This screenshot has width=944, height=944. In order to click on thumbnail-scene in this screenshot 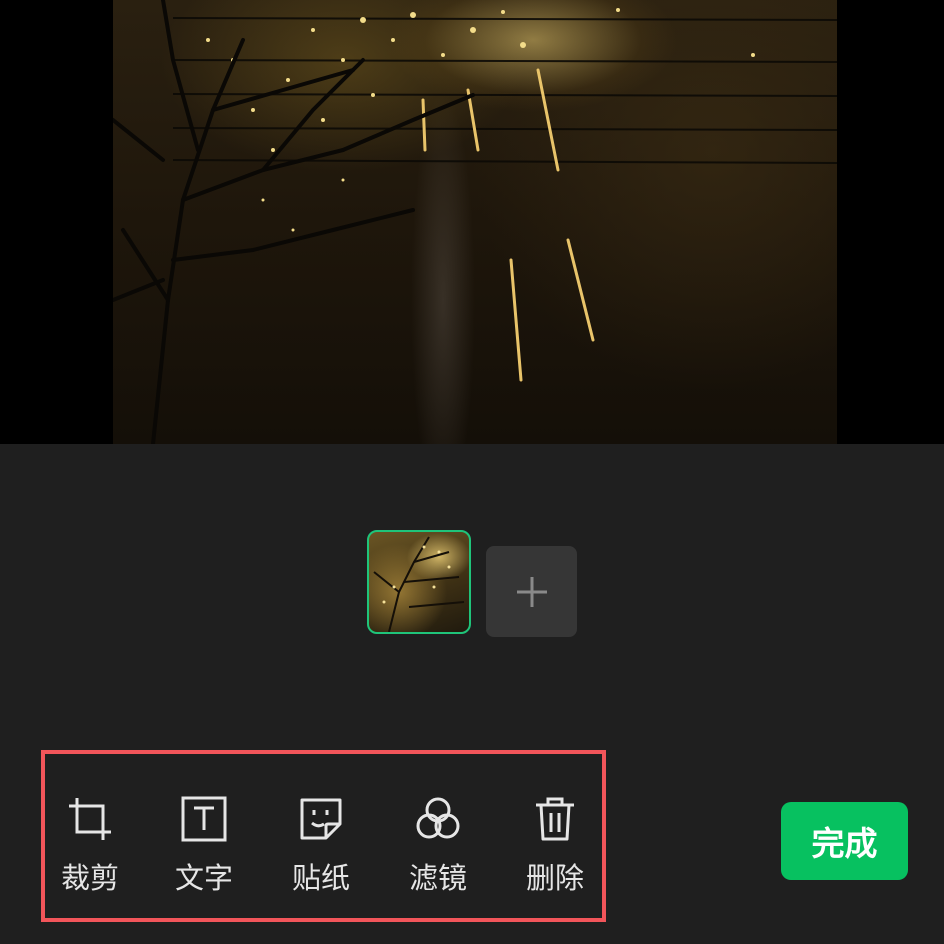, I will do `click(419, 584)`.